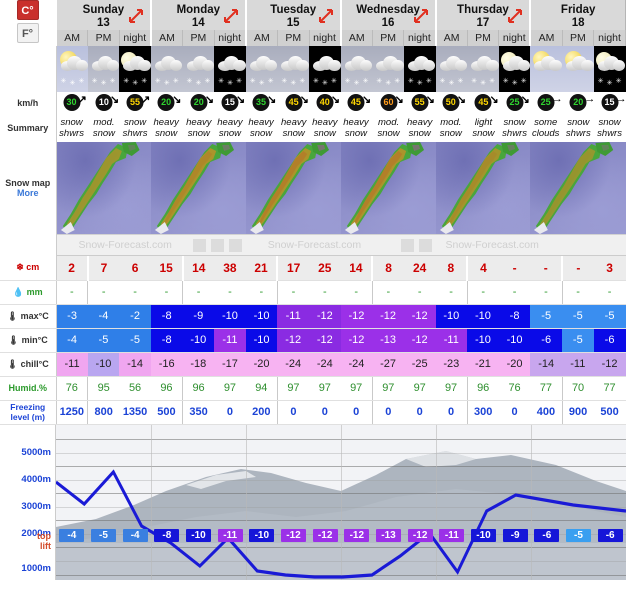  What do you see at coordinates (166, 38) in the screenshot?
I see `slot-3: AM` at bounding box center [166, 38].